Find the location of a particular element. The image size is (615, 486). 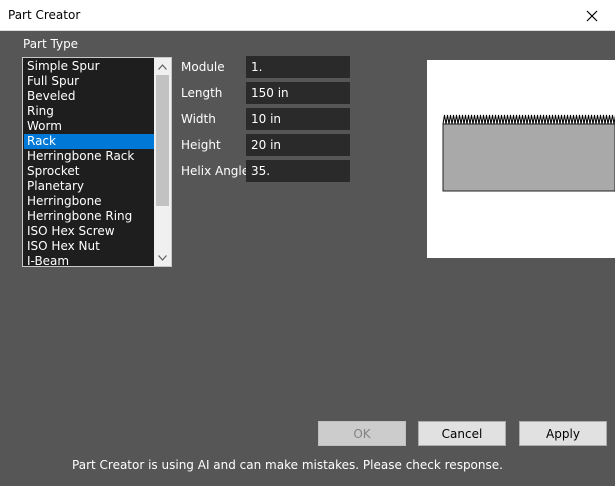

window-title: Part Creator is located at coordinates (44, 15).